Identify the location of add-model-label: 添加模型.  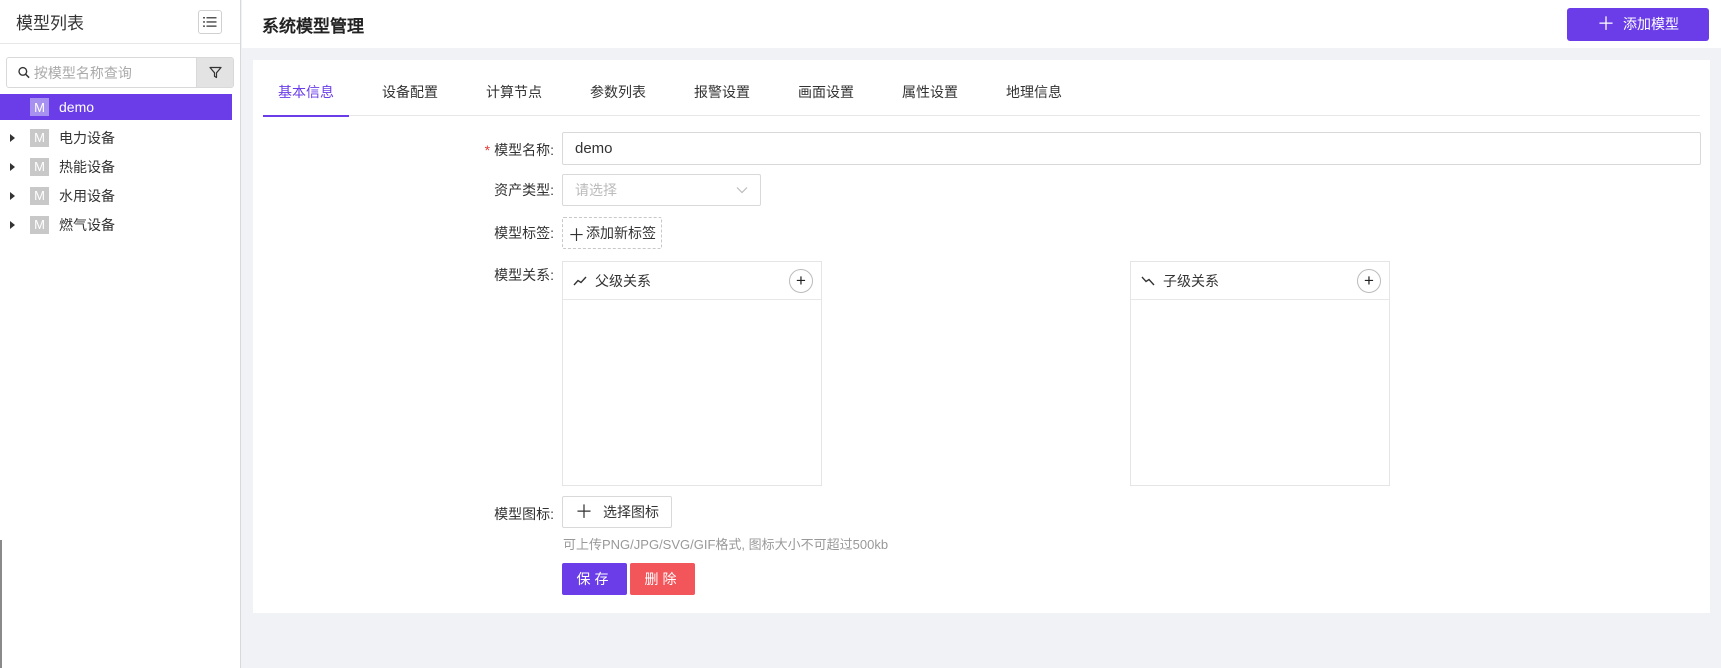
(1651, 24).